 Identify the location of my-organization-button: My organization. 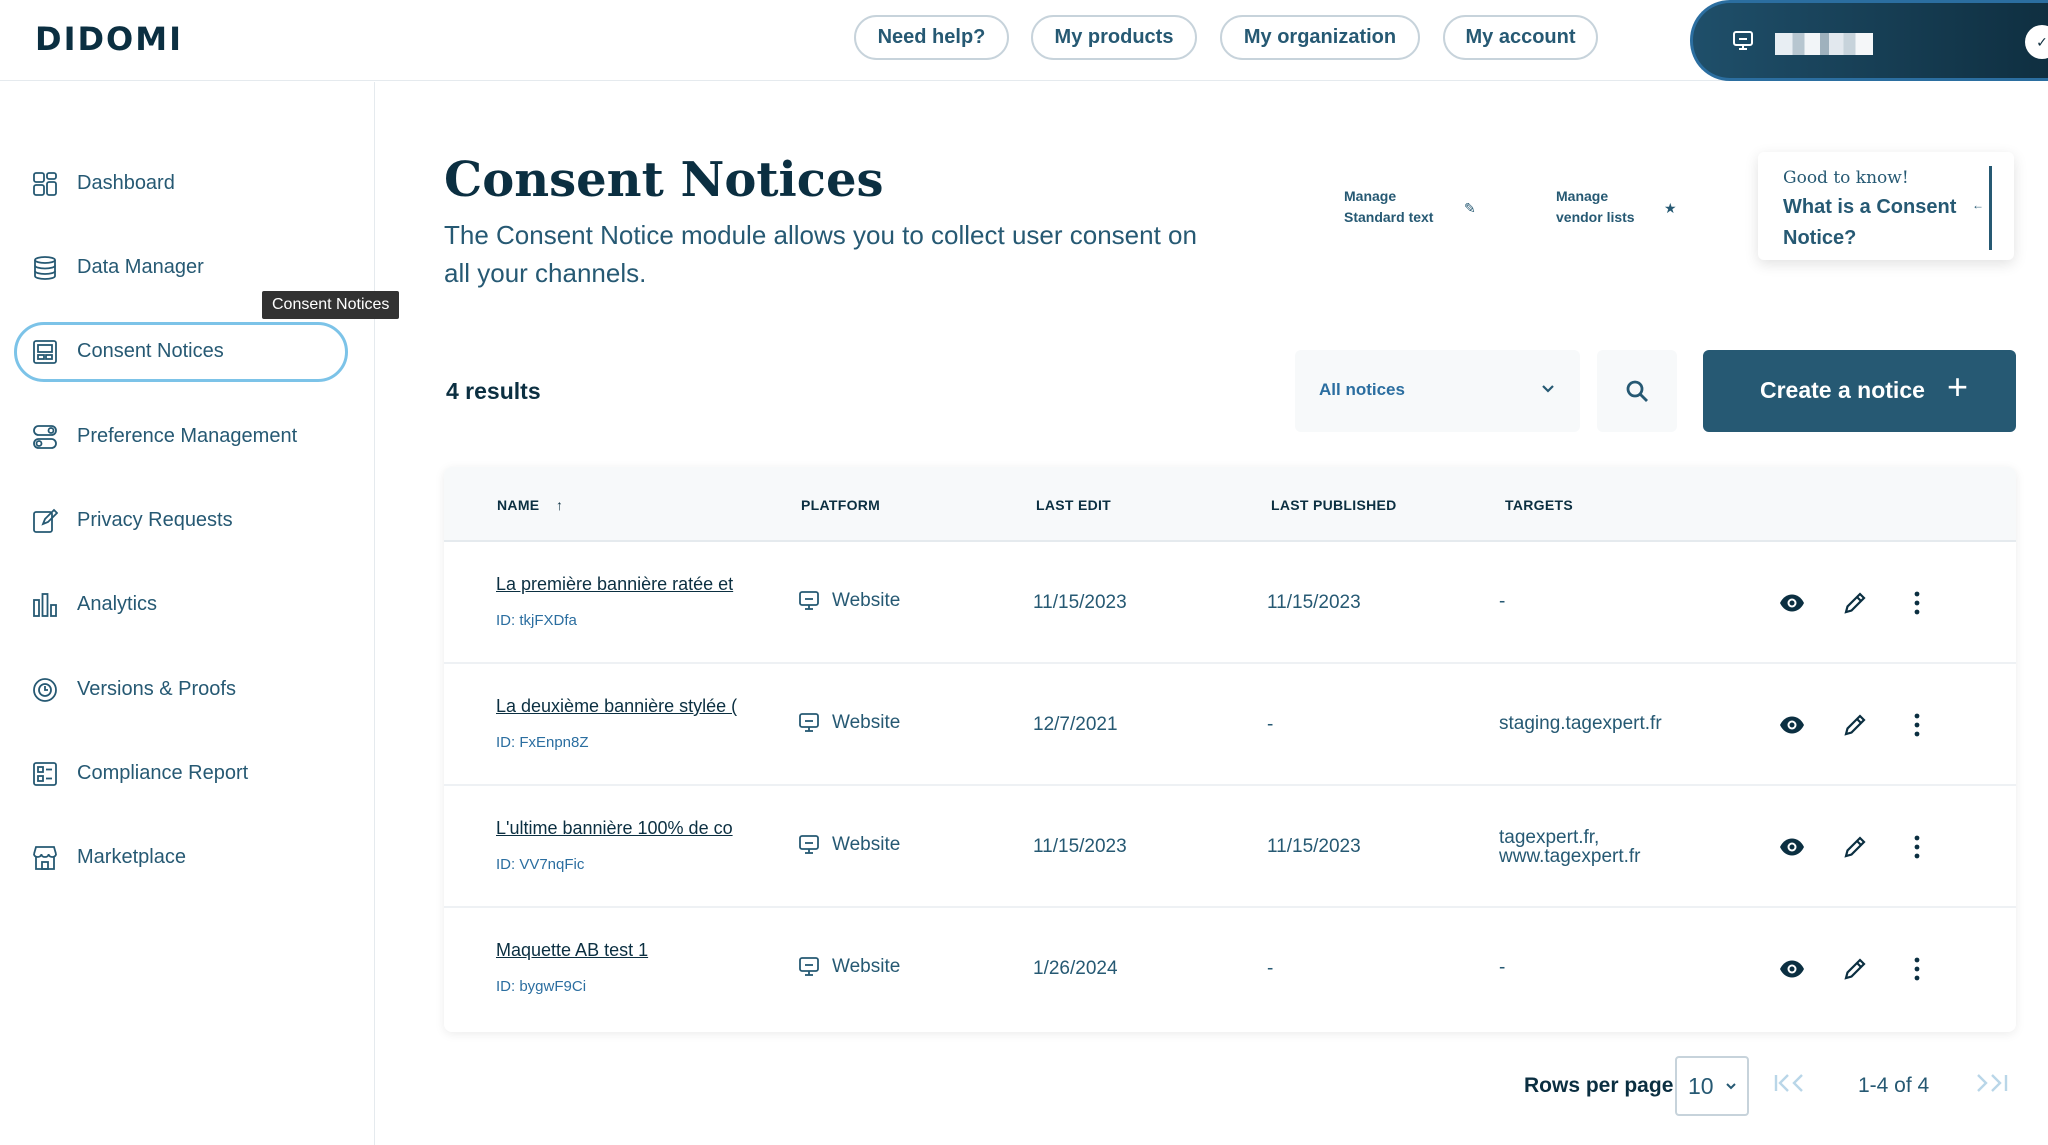
(1320, 37).